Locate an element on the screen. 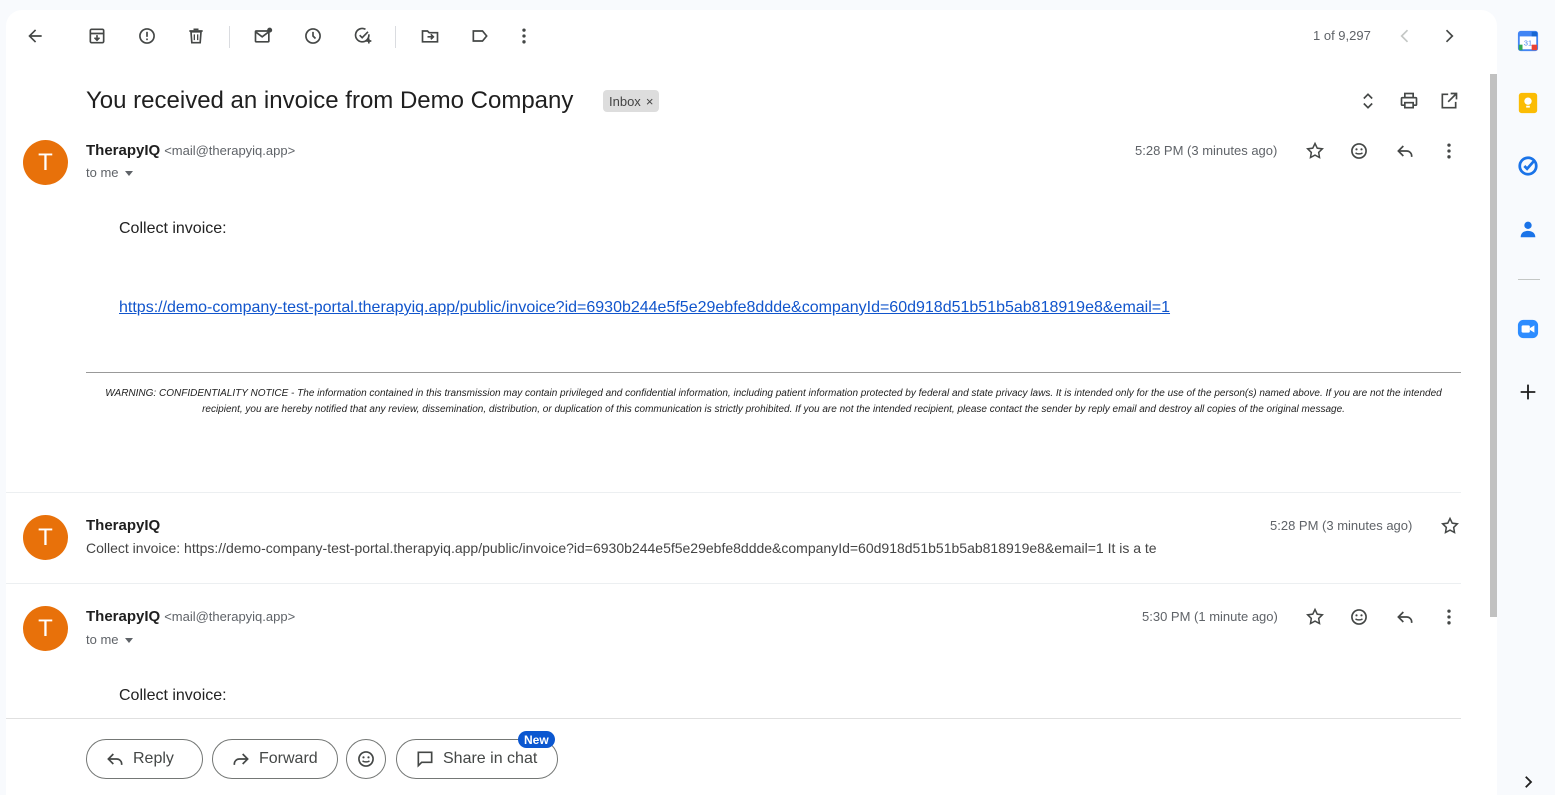 The image size is (1555, 795). pagination-text: 1 of 9,297 is located at coordinates (1342, 35).